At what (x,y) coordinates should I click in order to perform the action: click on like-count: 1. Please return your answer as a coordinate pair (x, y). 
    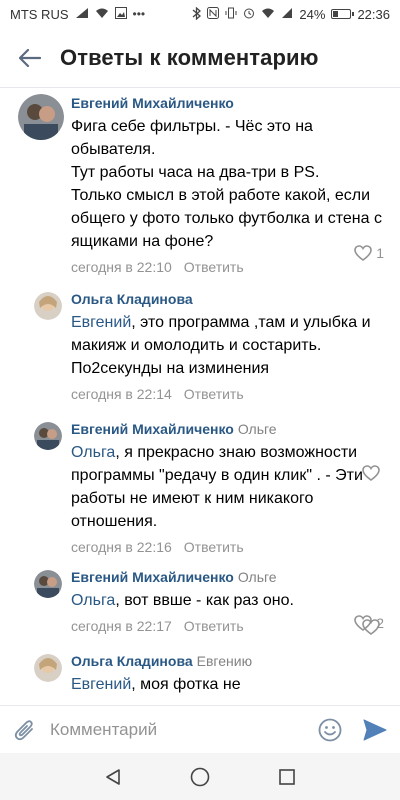
    Looking at the image, I should click on (380, 253).